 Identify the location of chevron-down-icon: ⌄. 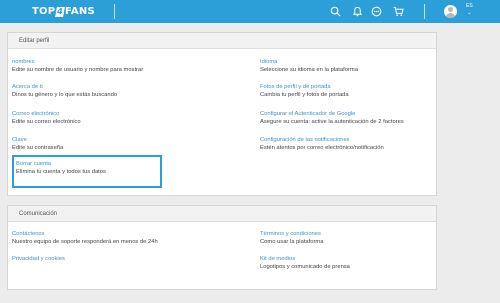
(469, 13).